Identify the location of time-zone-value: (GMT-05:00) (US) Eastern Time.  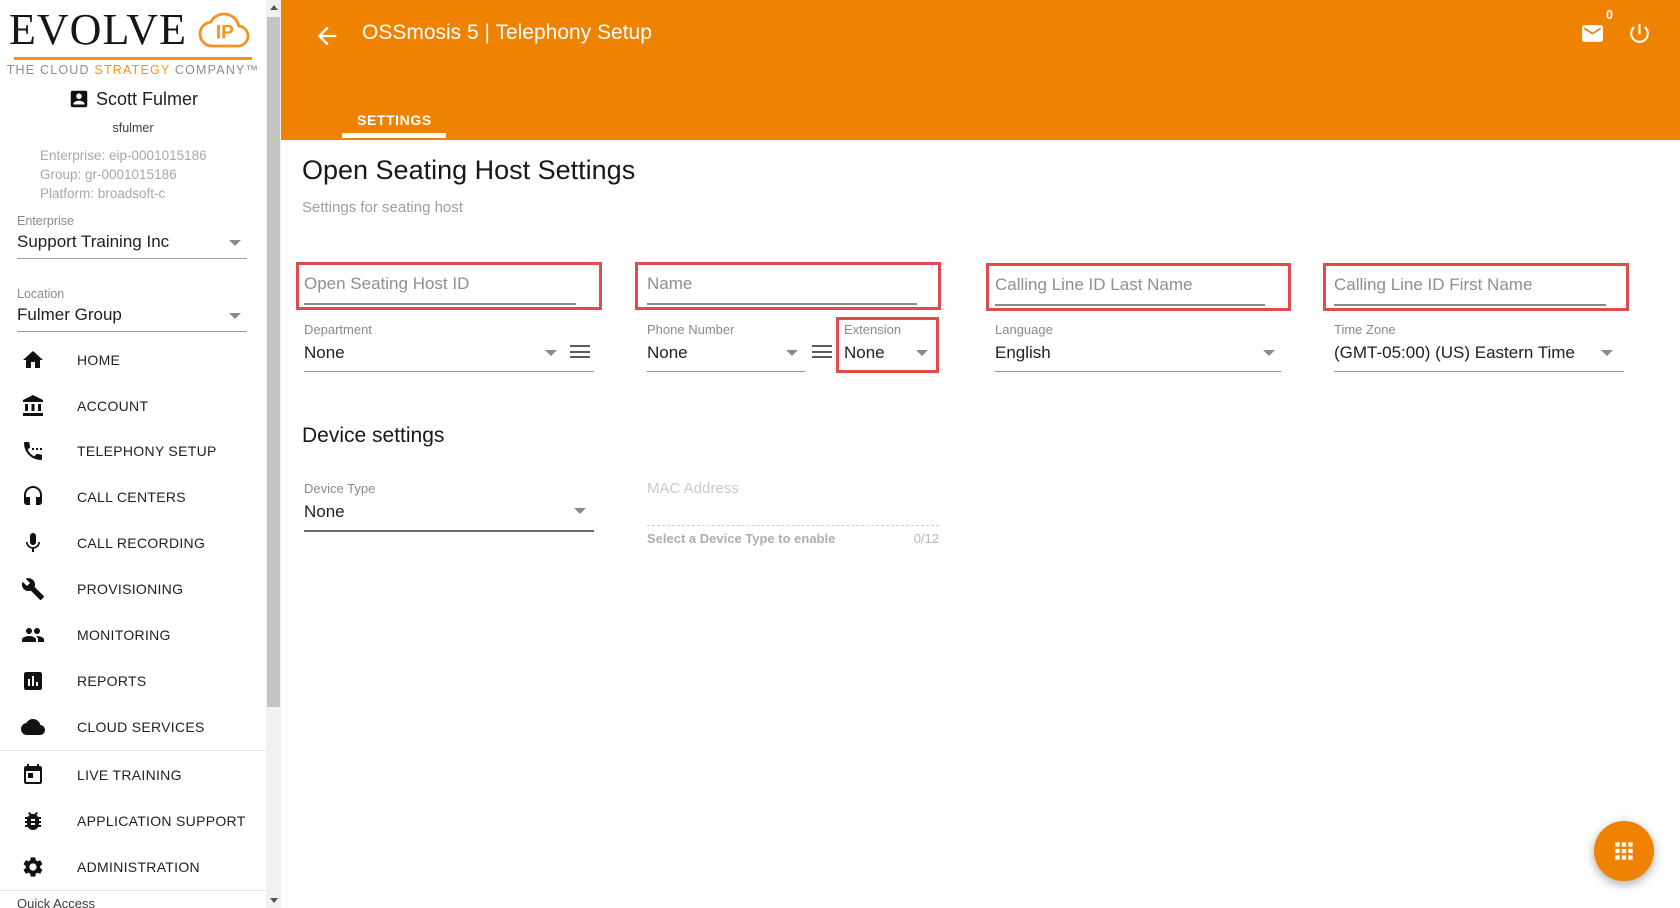
(1454, 352).